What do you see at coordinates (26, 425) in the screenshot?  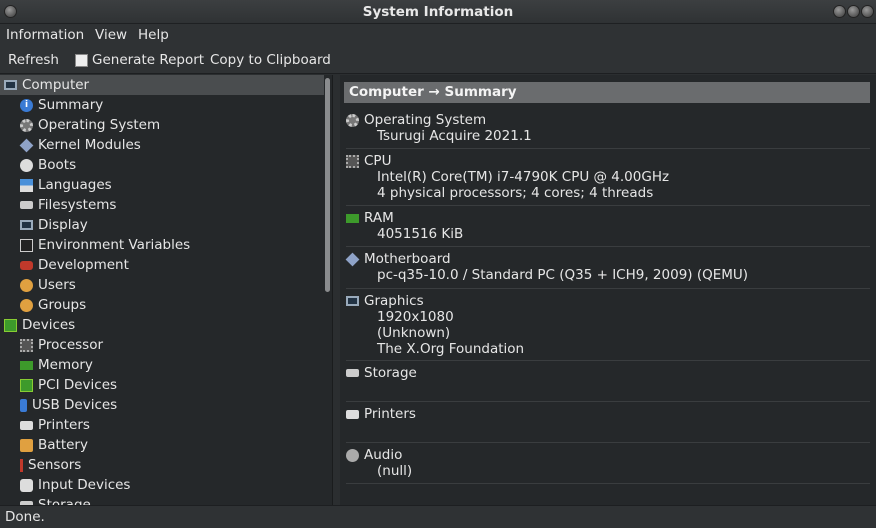 I see `printer-icon` at bounding box center [26, 425].